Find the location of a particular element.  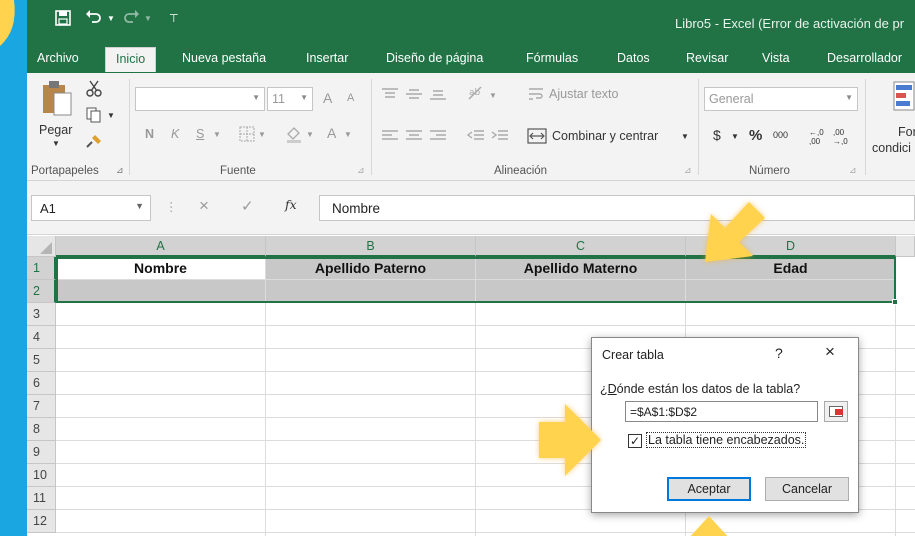

name-box-dropdown-icon: ▼ is located at coordinates (139, 206).